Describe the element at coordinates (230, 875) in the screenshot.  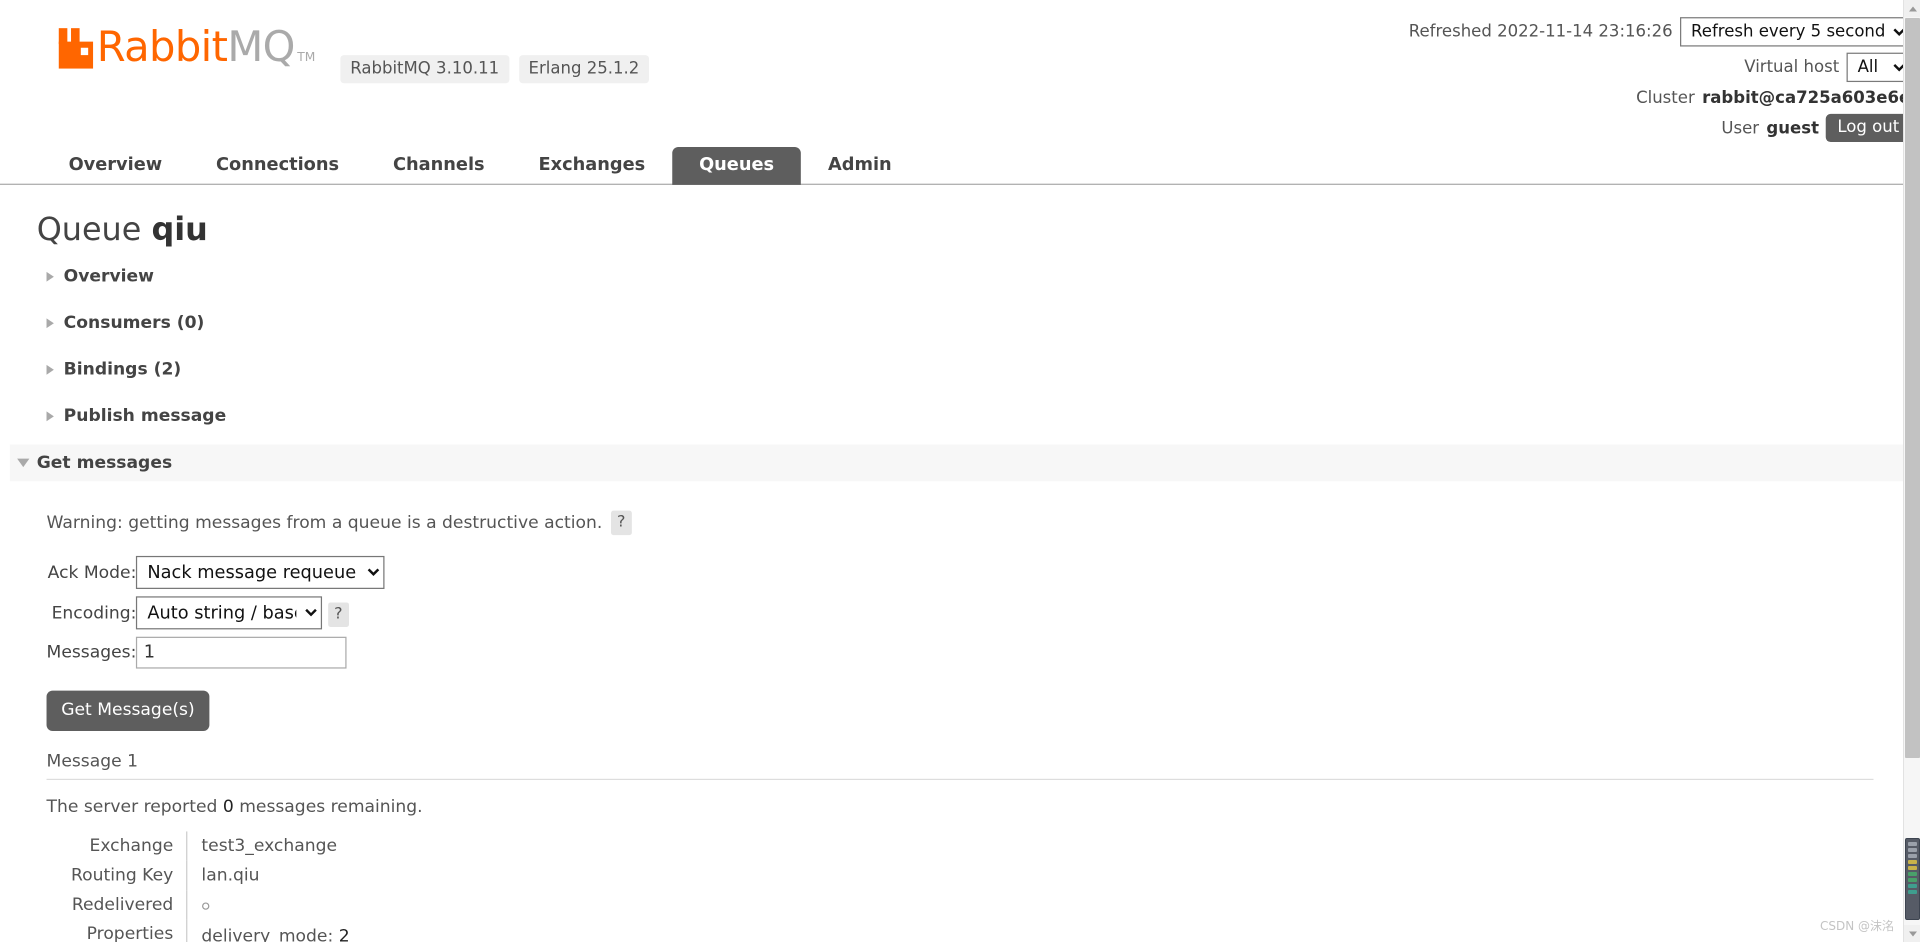
I see `routing-key-value: lan.qiu` at that location.